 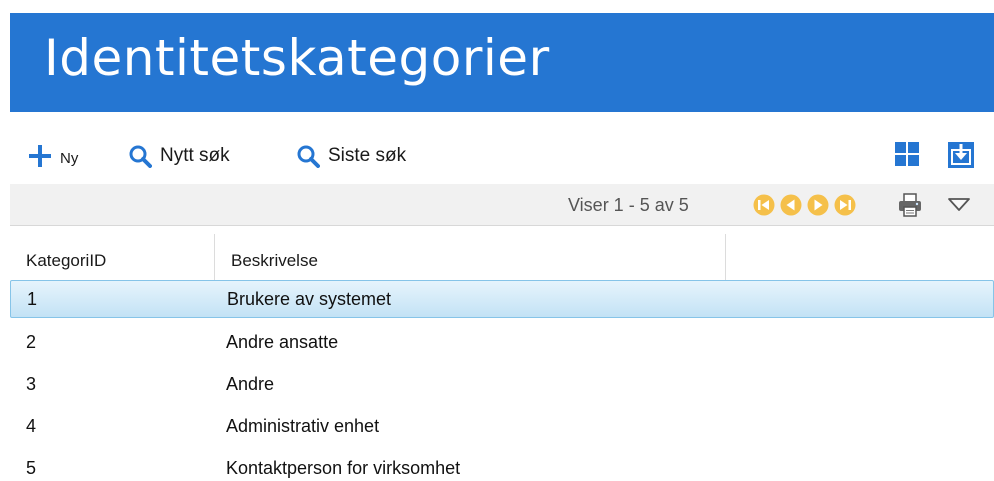 I want to click on column-header-beskrivelse: Beskrivelse, so click(x=470, y=257).